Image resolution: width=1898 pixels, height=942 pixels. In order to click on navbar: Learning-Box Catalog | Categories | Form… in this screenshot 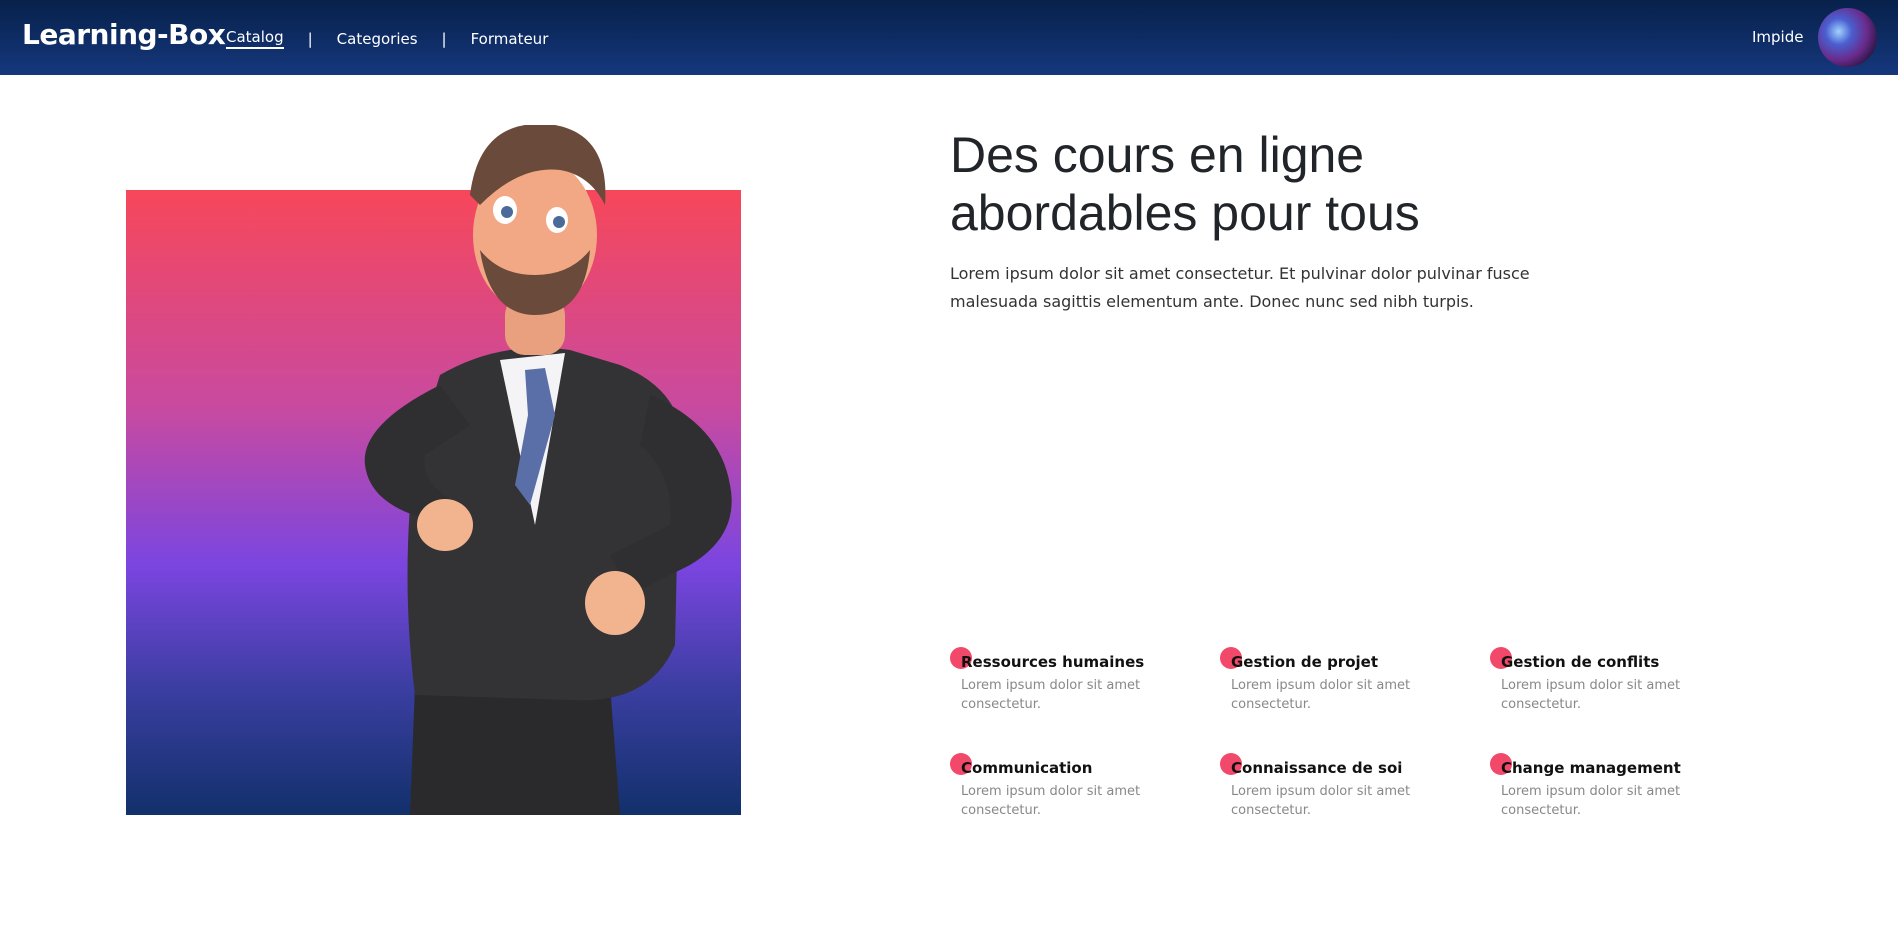, I will do `click(949, 37)`.